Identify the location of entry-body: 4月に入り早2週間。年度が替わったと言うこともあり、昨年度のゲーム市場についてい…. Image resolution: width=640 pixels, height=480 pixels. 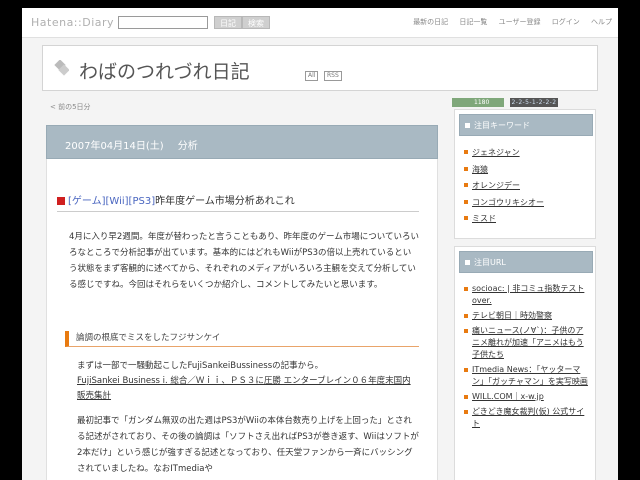
(244, 261).